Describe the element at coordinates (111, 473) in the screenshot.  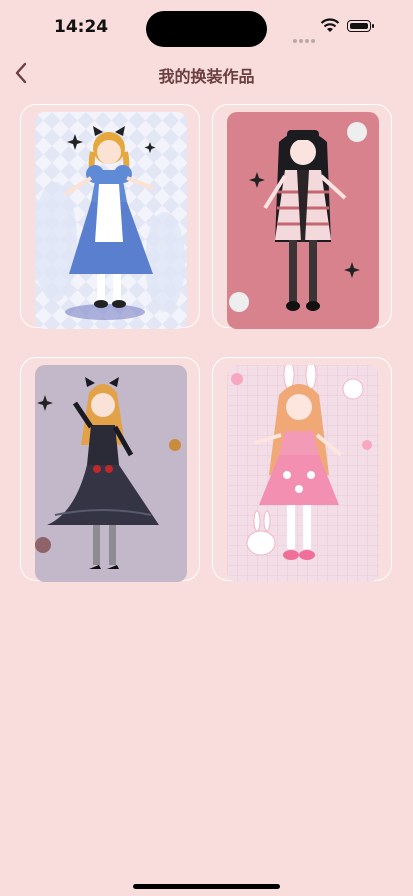
I see `work-image-black-gown-girl` at that location.